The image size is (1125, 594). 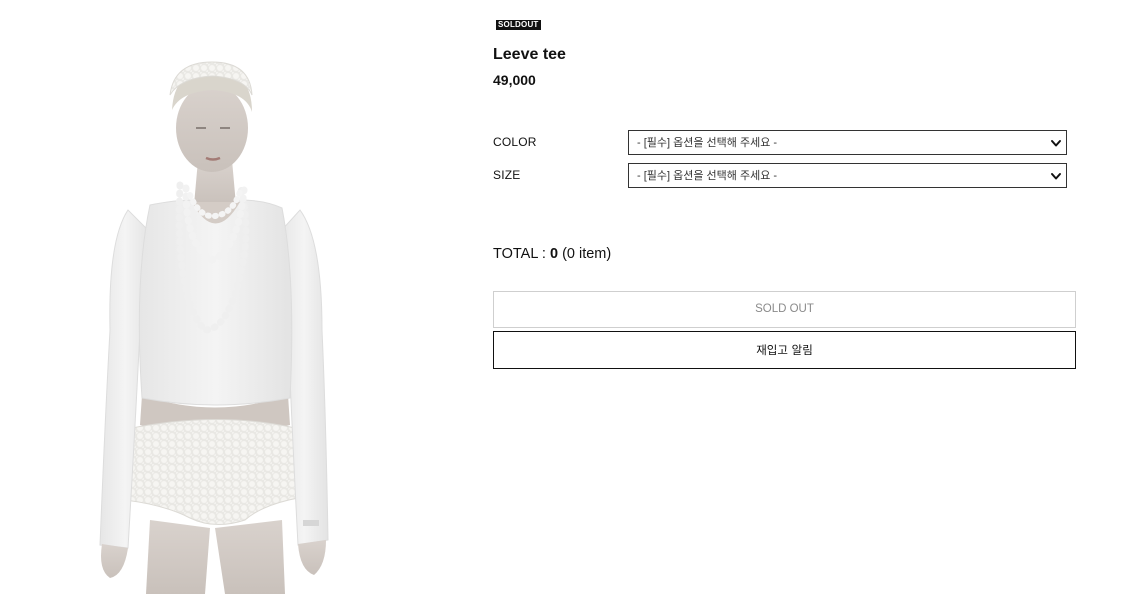 I want to click on option-label-color: COLOR, so click(x=515, y=142).